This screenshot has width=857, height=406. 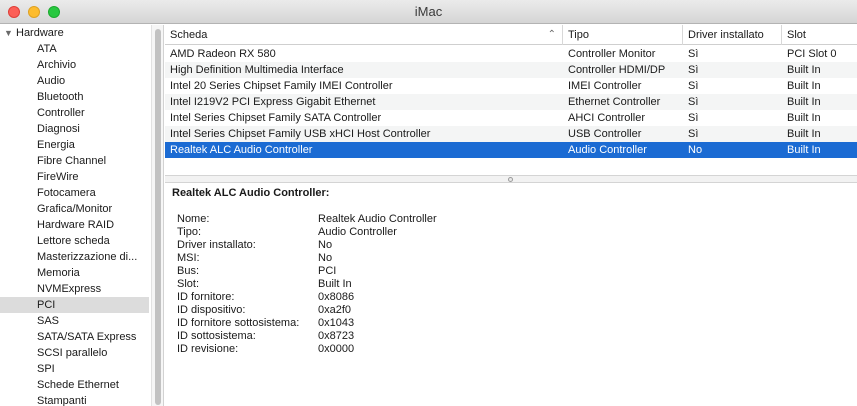 I want to click on property-row: Nome: Realtek Audio Controller, so click(x=377, y=219).